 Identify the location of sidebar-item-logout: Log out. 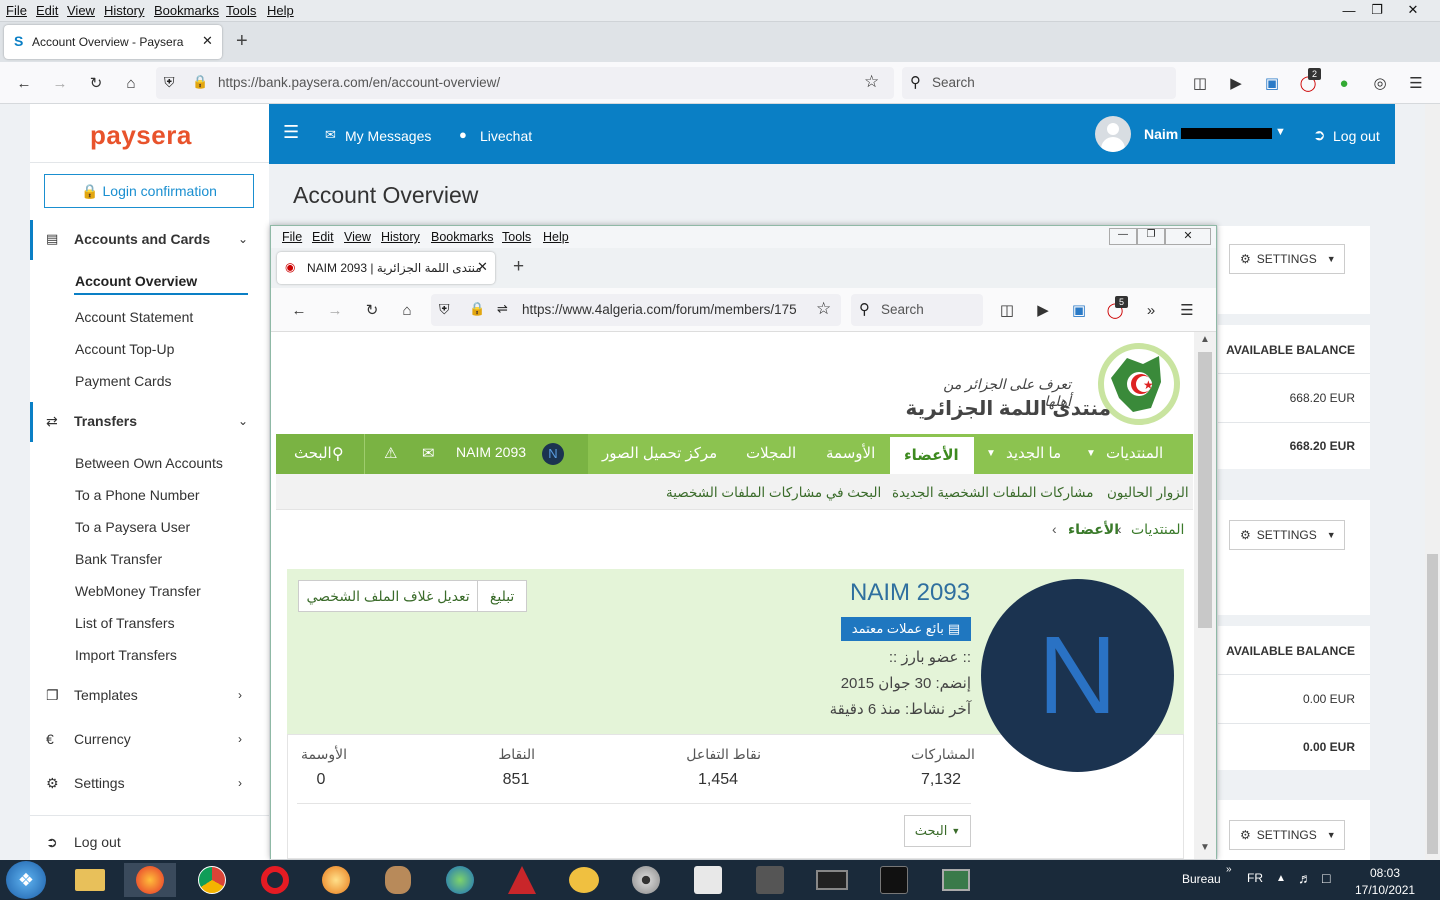
(97, 842).